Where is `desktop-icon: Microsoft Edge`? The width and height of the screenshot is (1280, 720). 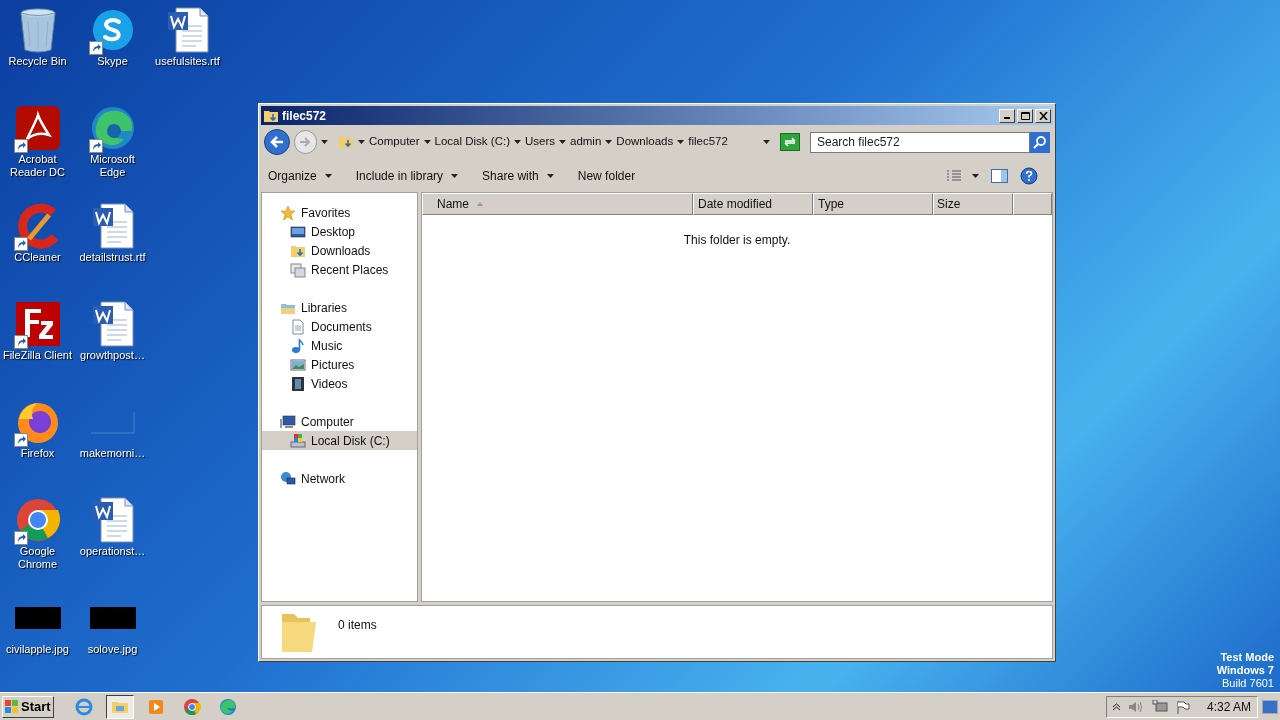
desktop-icon: Microsoft Edge is located at coordinates (112, 152).